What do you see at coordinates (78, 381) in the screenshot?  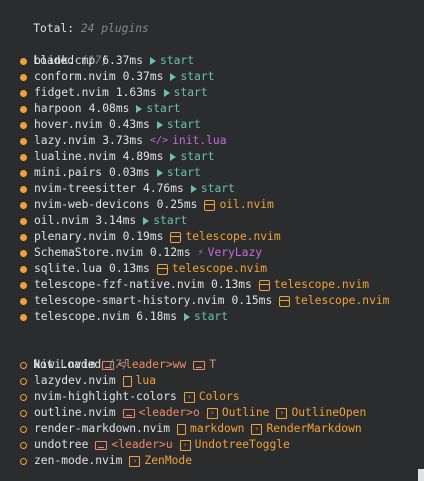 I see `not-loaded-plugin-item: lazydev.nvim lua` at bounding box center [78, 381].